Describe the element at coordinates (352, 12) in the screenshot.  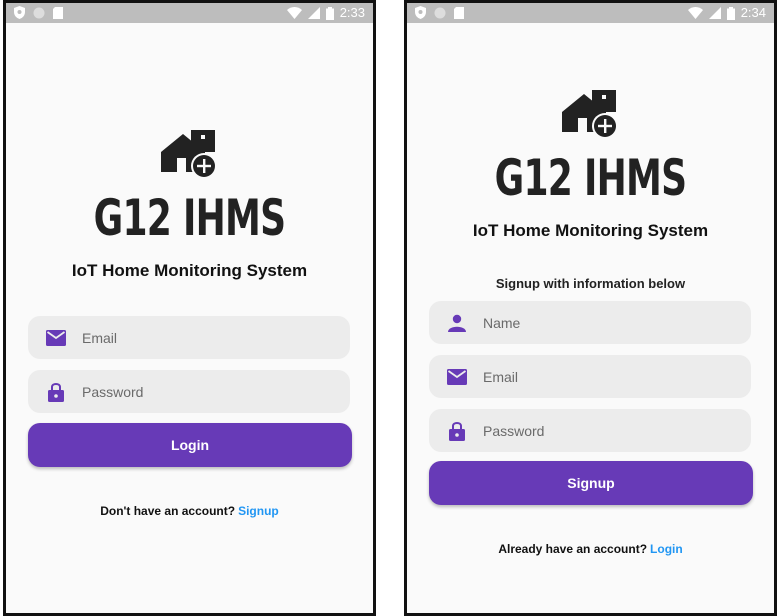
I see `status-time: 2:33` at that location.